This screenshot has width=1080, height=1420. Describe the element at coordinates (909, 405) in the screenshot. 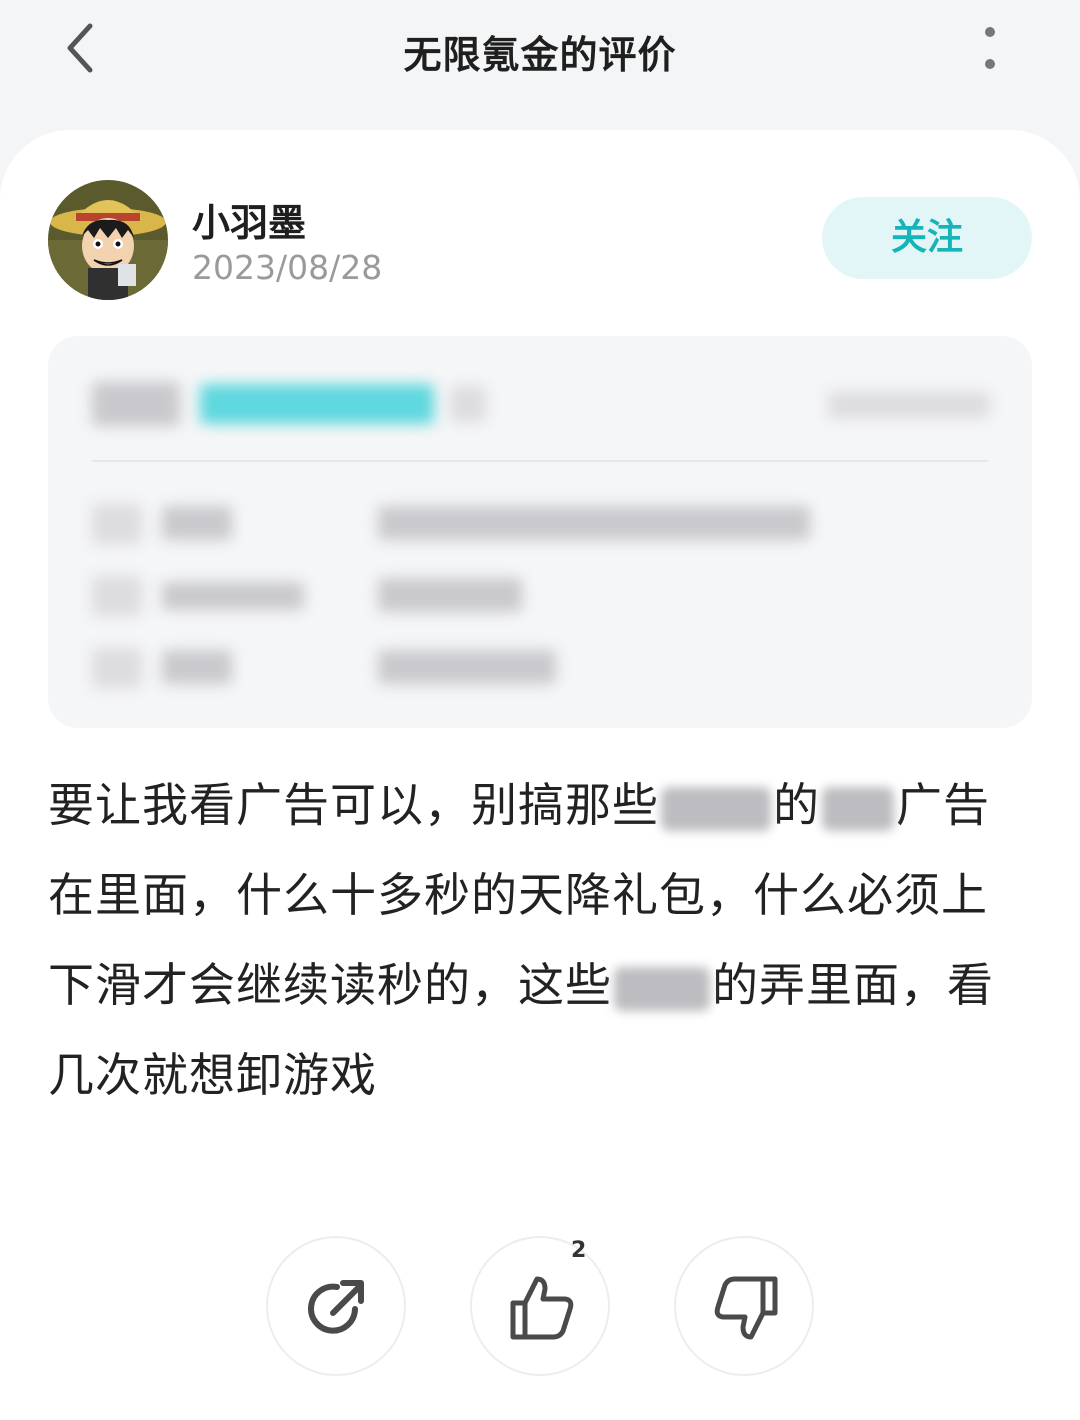

I see `redacted-playtime` at that location.